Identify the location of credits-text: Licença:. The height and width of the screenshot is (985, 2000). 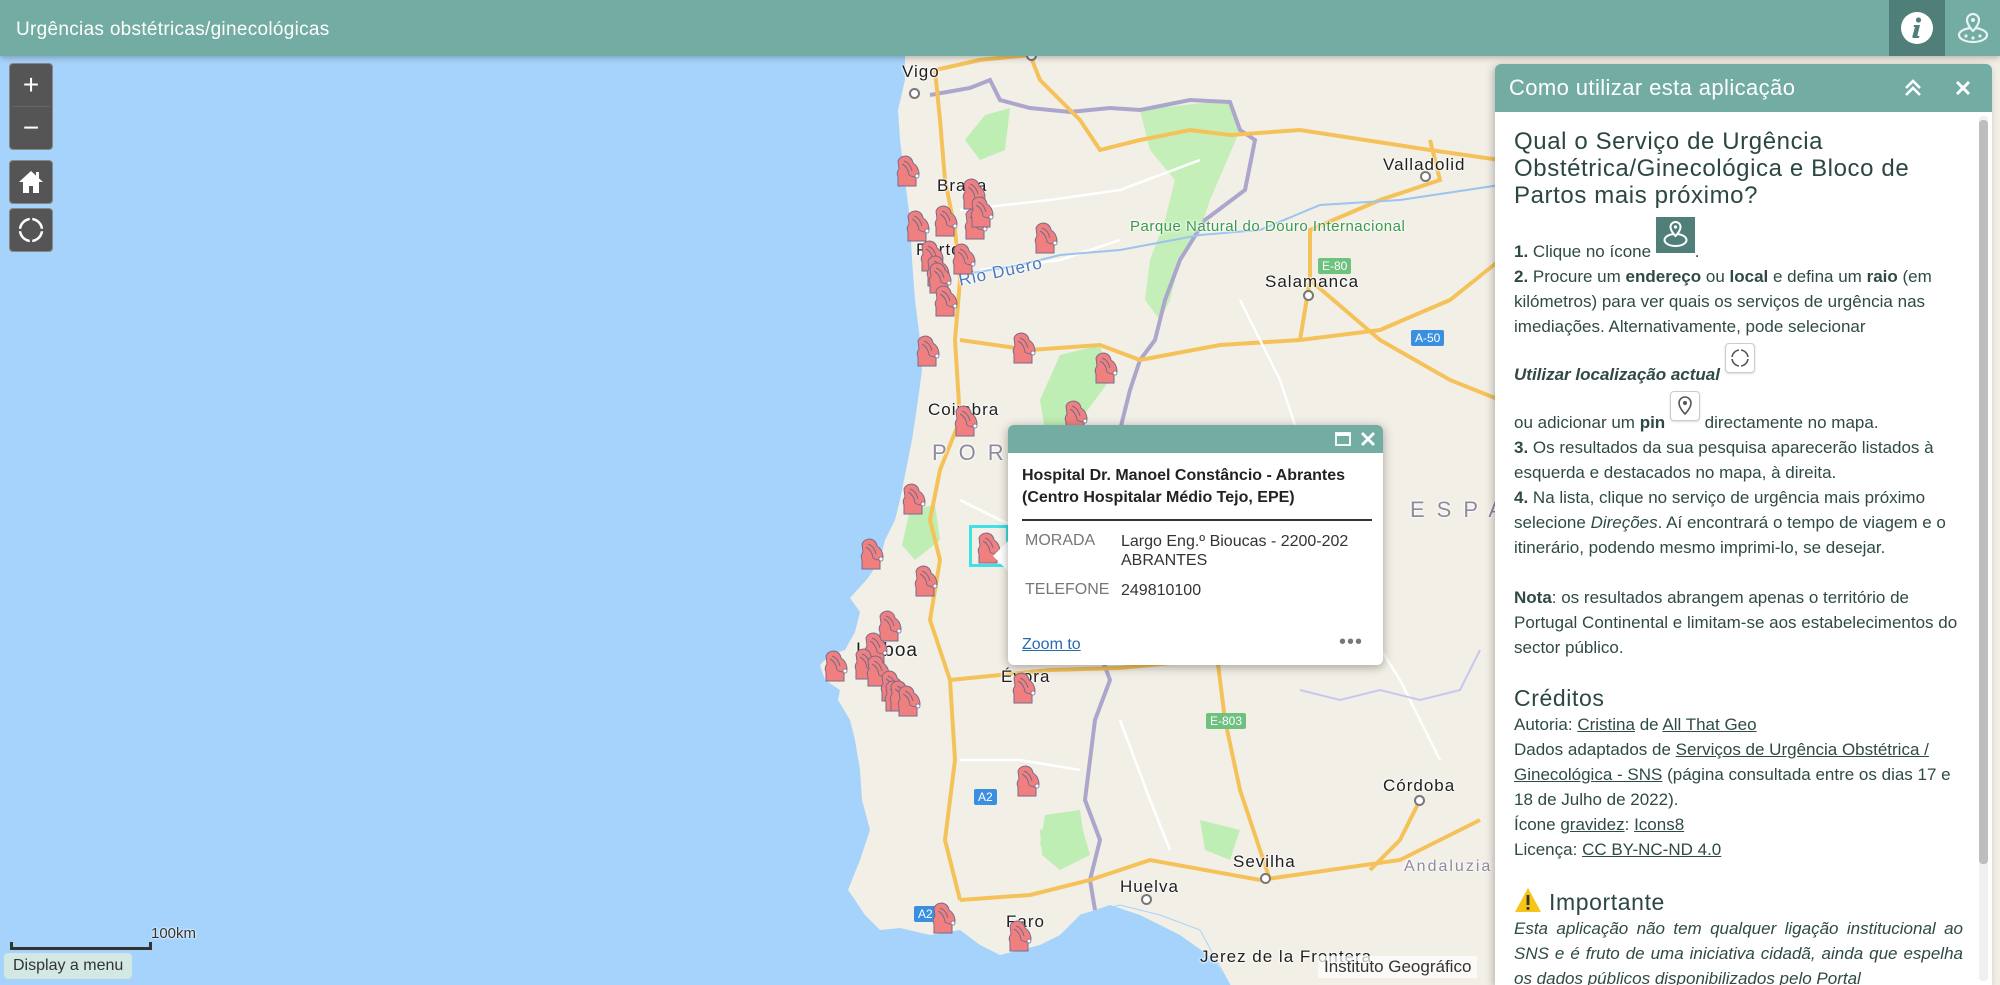
(1546, 849).